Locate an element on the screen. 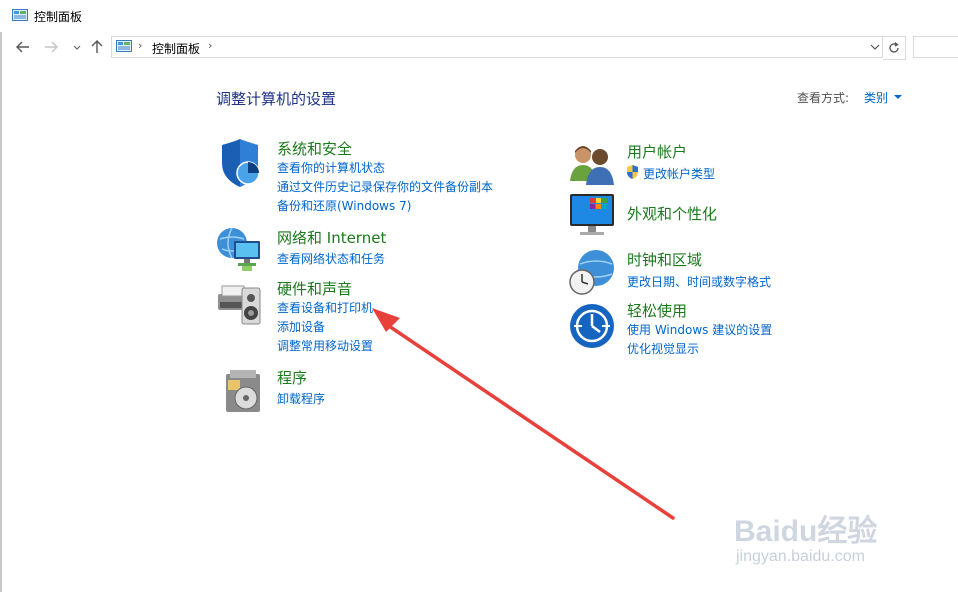 This screenshot has height=592, width=958. watermark-url: jingyan.baidu.com is located at coordinates (800, 556).